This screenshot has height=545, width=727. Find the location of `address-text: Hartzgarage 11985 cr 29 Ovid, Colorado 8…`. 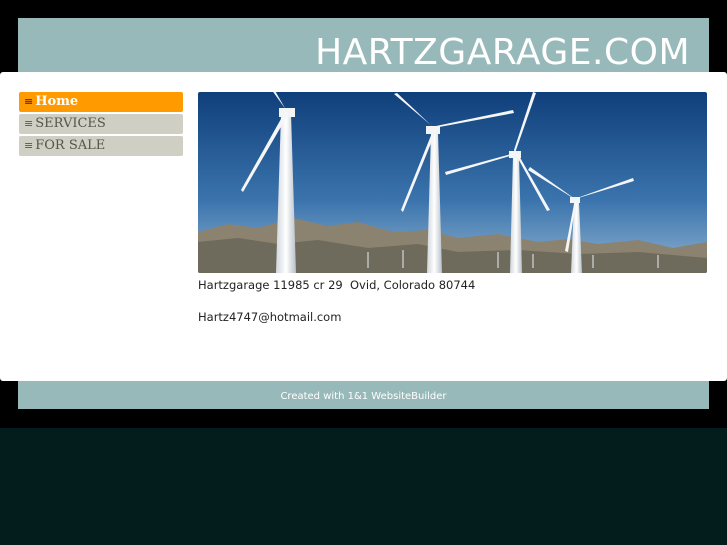

address-text: Hartzgarage 11985 cr 29 Ovid, Colorado 8… is located at coordinates (337, 285).